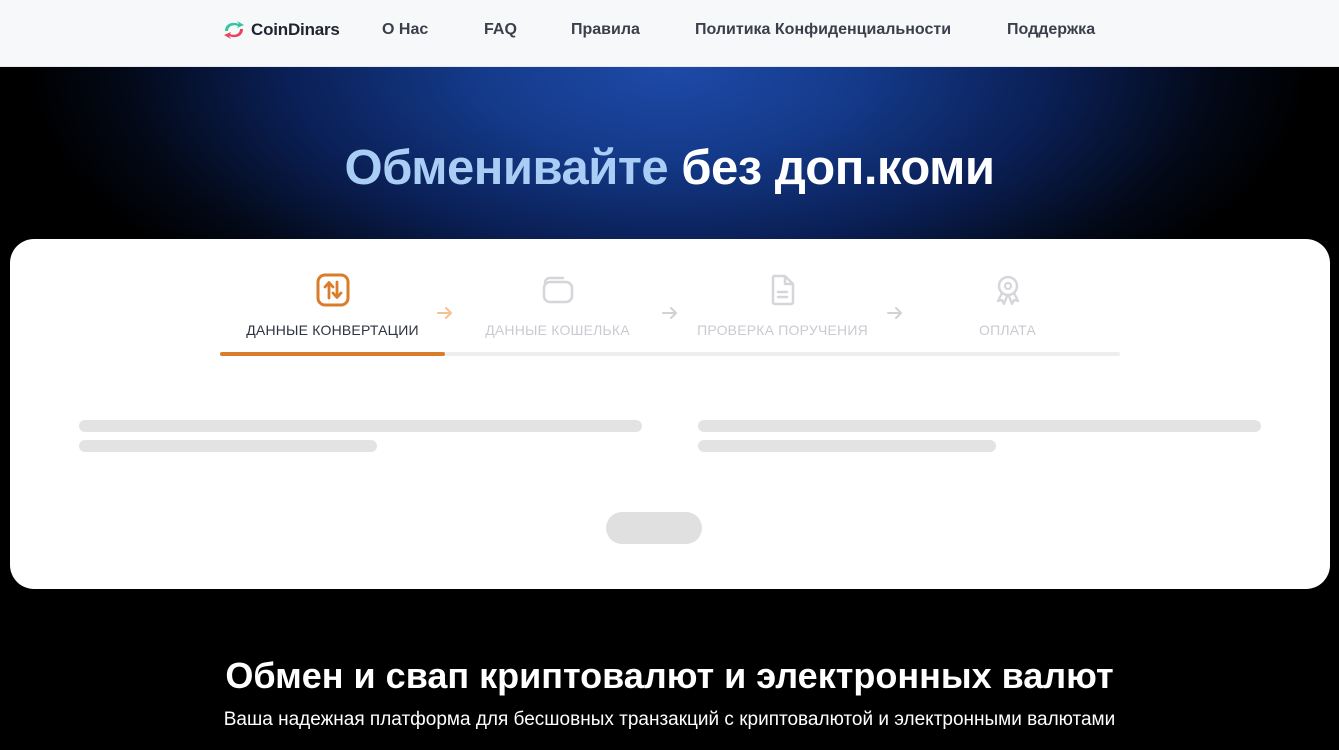 The width and height of the screenshot is (1339, 750). Describe the element at coordinates (1051, 30) in the screenshot. I see `nav-link-support: Поддержка` at that location.